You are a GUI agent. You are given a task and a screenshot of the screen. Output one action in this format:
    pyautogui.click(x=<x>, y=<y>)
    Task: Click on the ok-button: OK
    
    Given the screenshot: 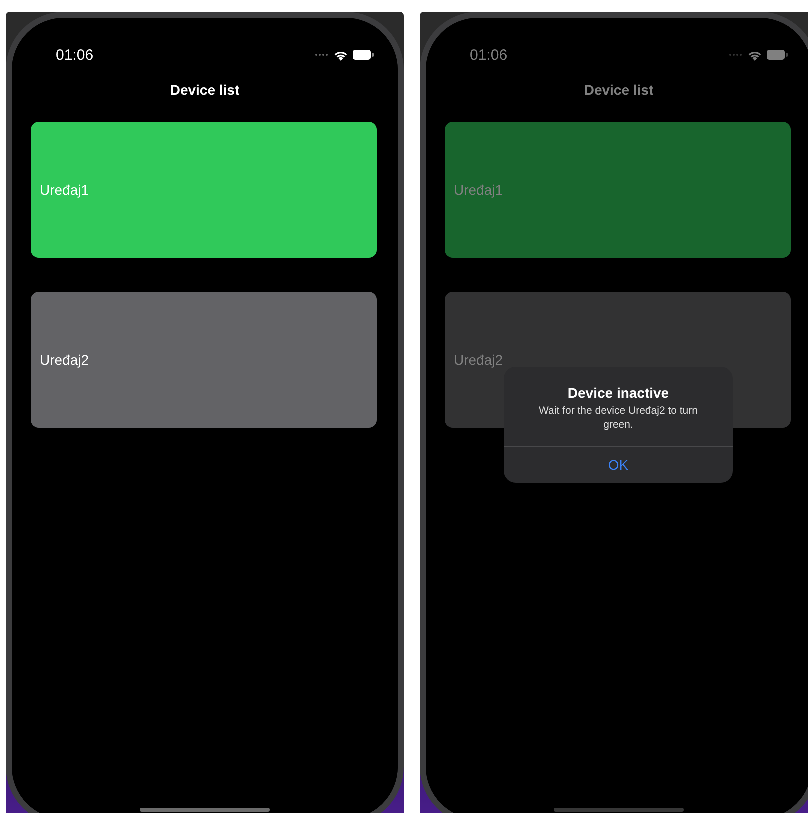 What is the action you would take?
    pyautogui.click(x=618, y=465)
    